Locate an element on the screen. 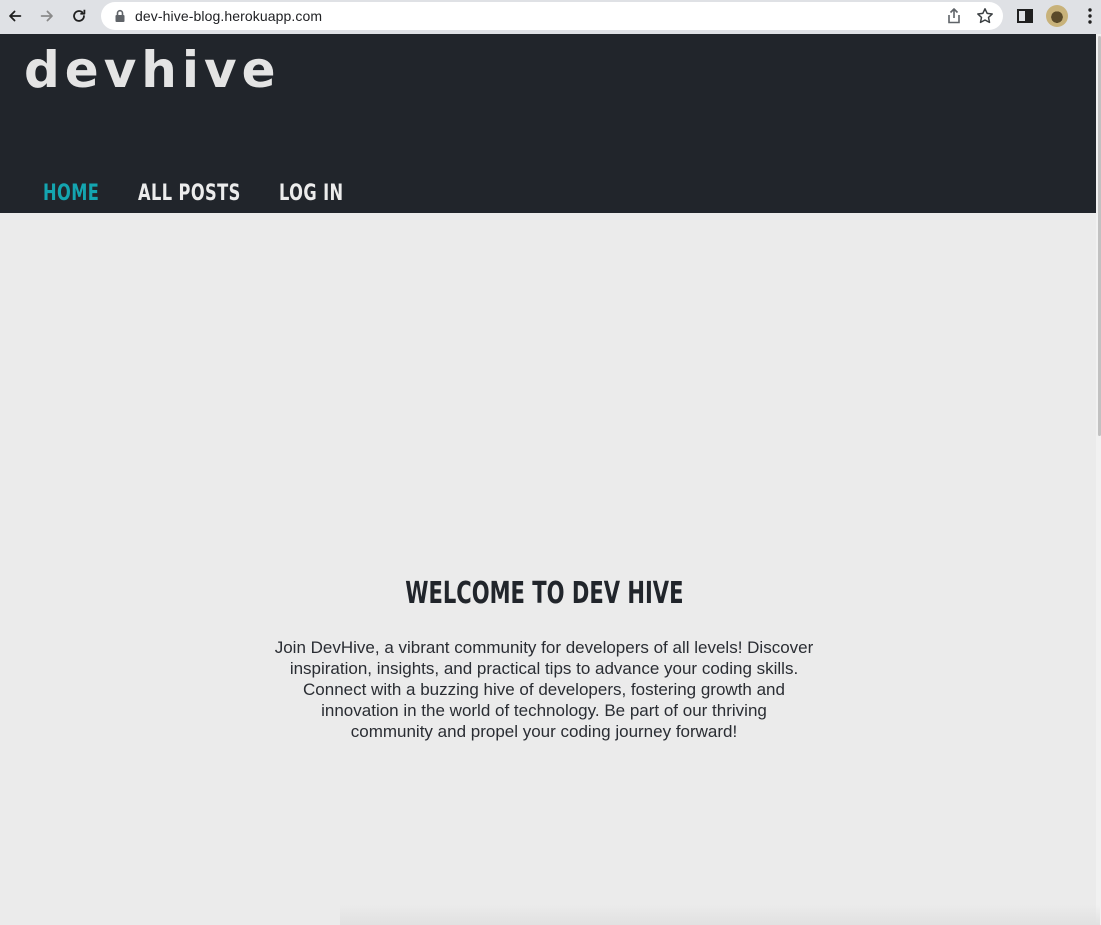  nav-log-in-link: Log In is located at coordinates (311, 194).